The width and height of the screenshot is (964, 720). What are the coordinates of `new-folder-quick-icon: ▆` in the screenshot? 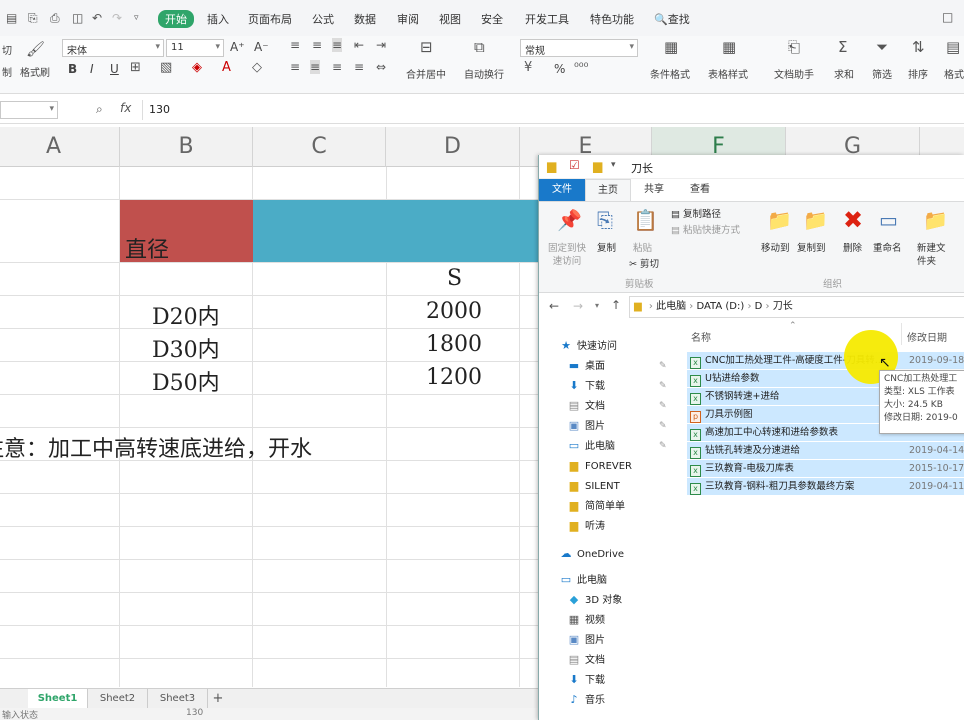 It's located at (597, 166).